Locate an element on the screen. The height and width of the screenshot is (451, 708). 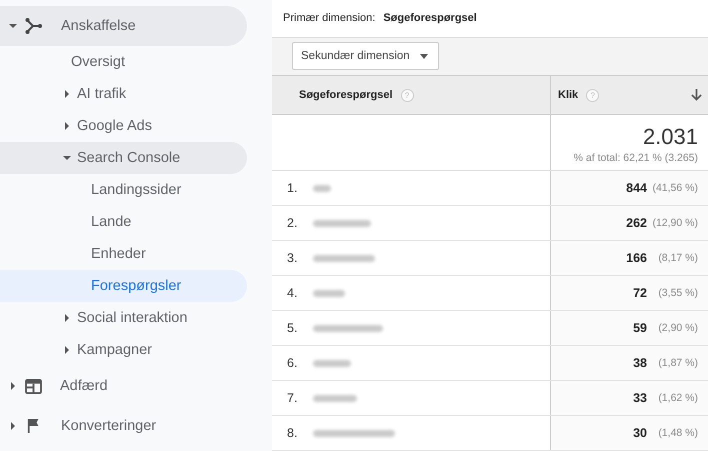
nav-item: Lande is located at coordinates (123, 222).